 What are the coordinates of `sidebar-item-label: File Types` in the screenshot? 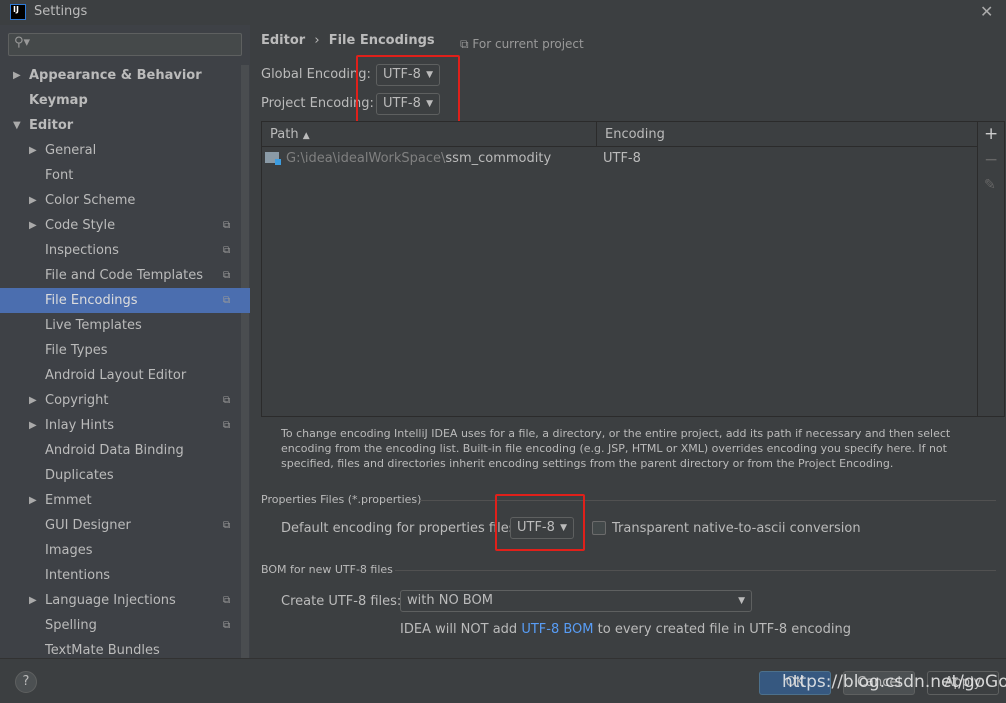 It's located at (76, 350).